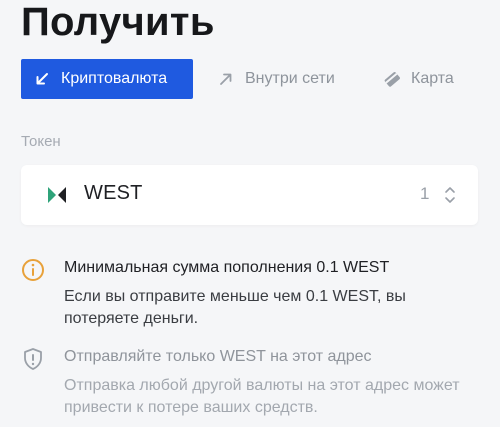  I want to click on shield-warning-icon, so click(33, 359).